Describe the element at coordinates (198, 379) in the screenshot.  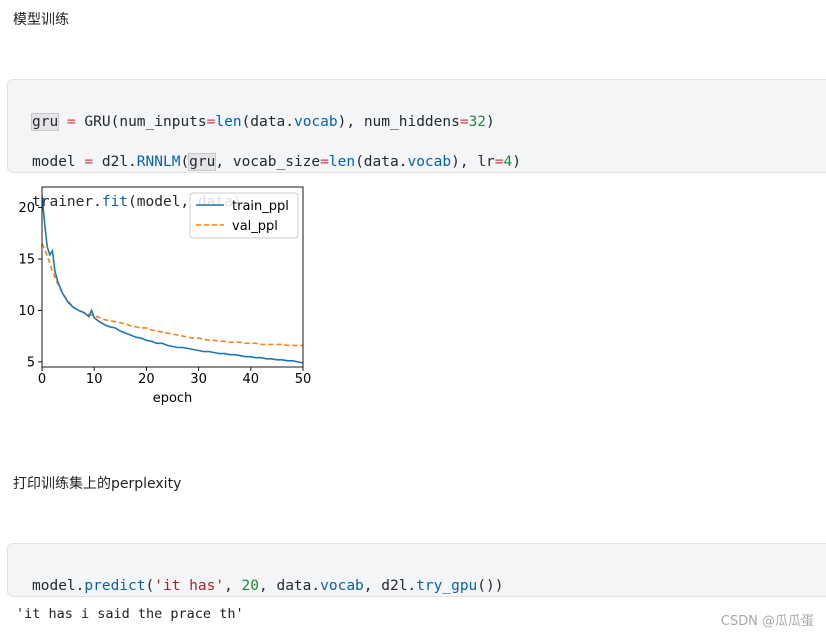
I see `x-tick-label: 30` at that location.